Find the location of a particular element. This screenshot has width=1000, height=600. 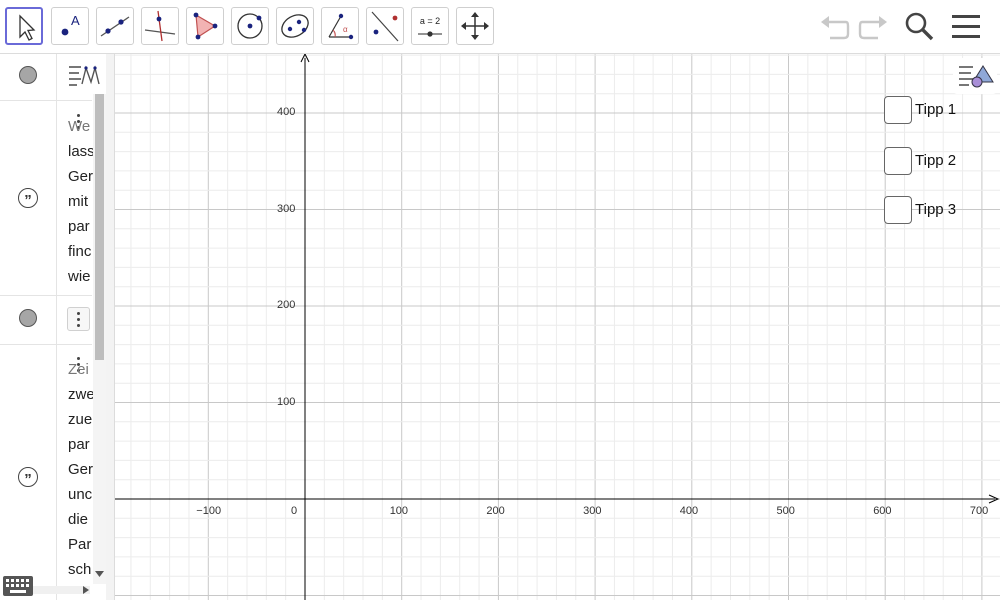

text-object-2: Zei zwe zue par Ger unc die Par sch is located at coordinates (80, 469).